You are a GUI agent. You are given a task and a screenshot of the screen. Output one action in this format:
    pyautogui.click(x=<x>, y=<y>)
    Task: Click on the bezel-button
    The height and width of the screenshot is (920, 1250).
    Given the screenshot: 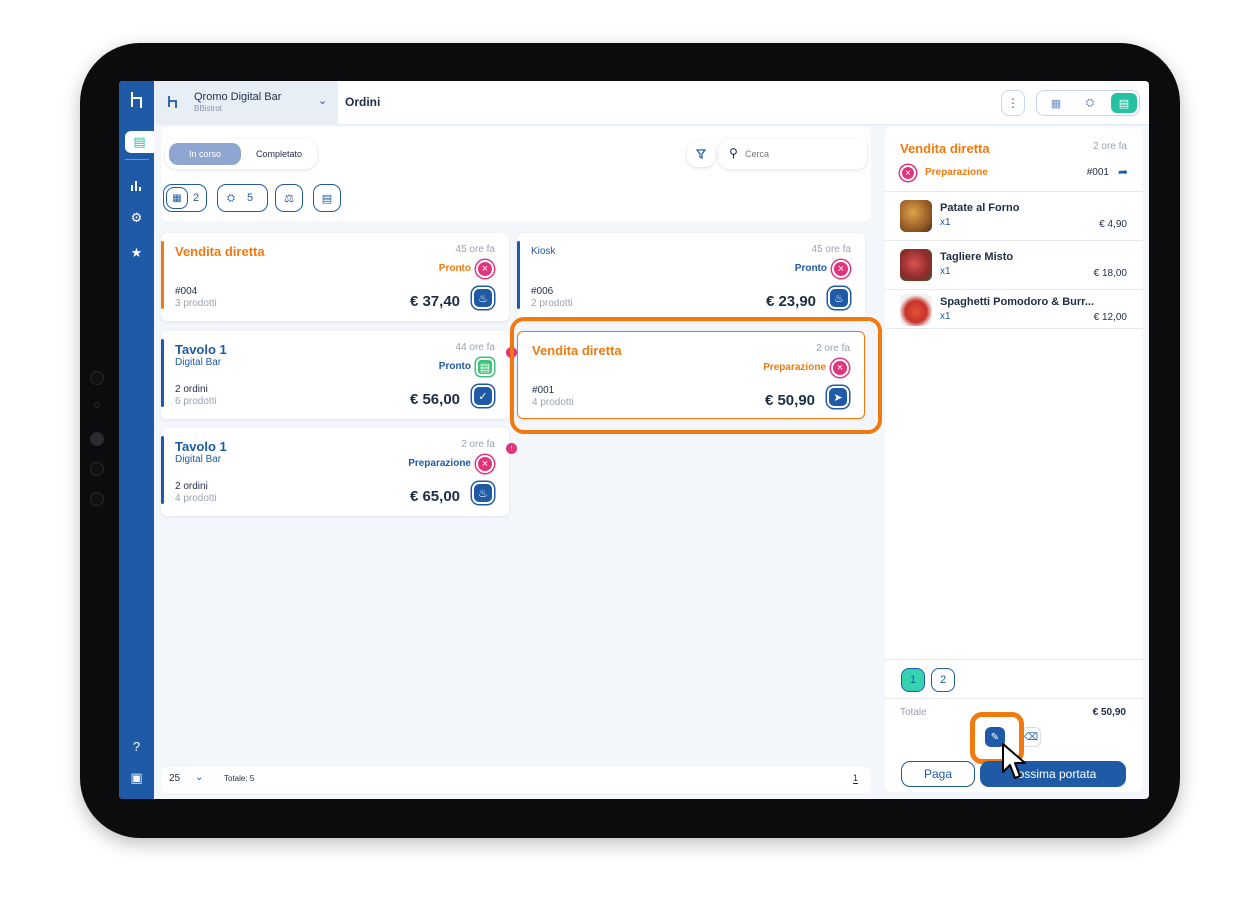 What is the action you would take?
    pyautogui.click(x=97, y=439)
    